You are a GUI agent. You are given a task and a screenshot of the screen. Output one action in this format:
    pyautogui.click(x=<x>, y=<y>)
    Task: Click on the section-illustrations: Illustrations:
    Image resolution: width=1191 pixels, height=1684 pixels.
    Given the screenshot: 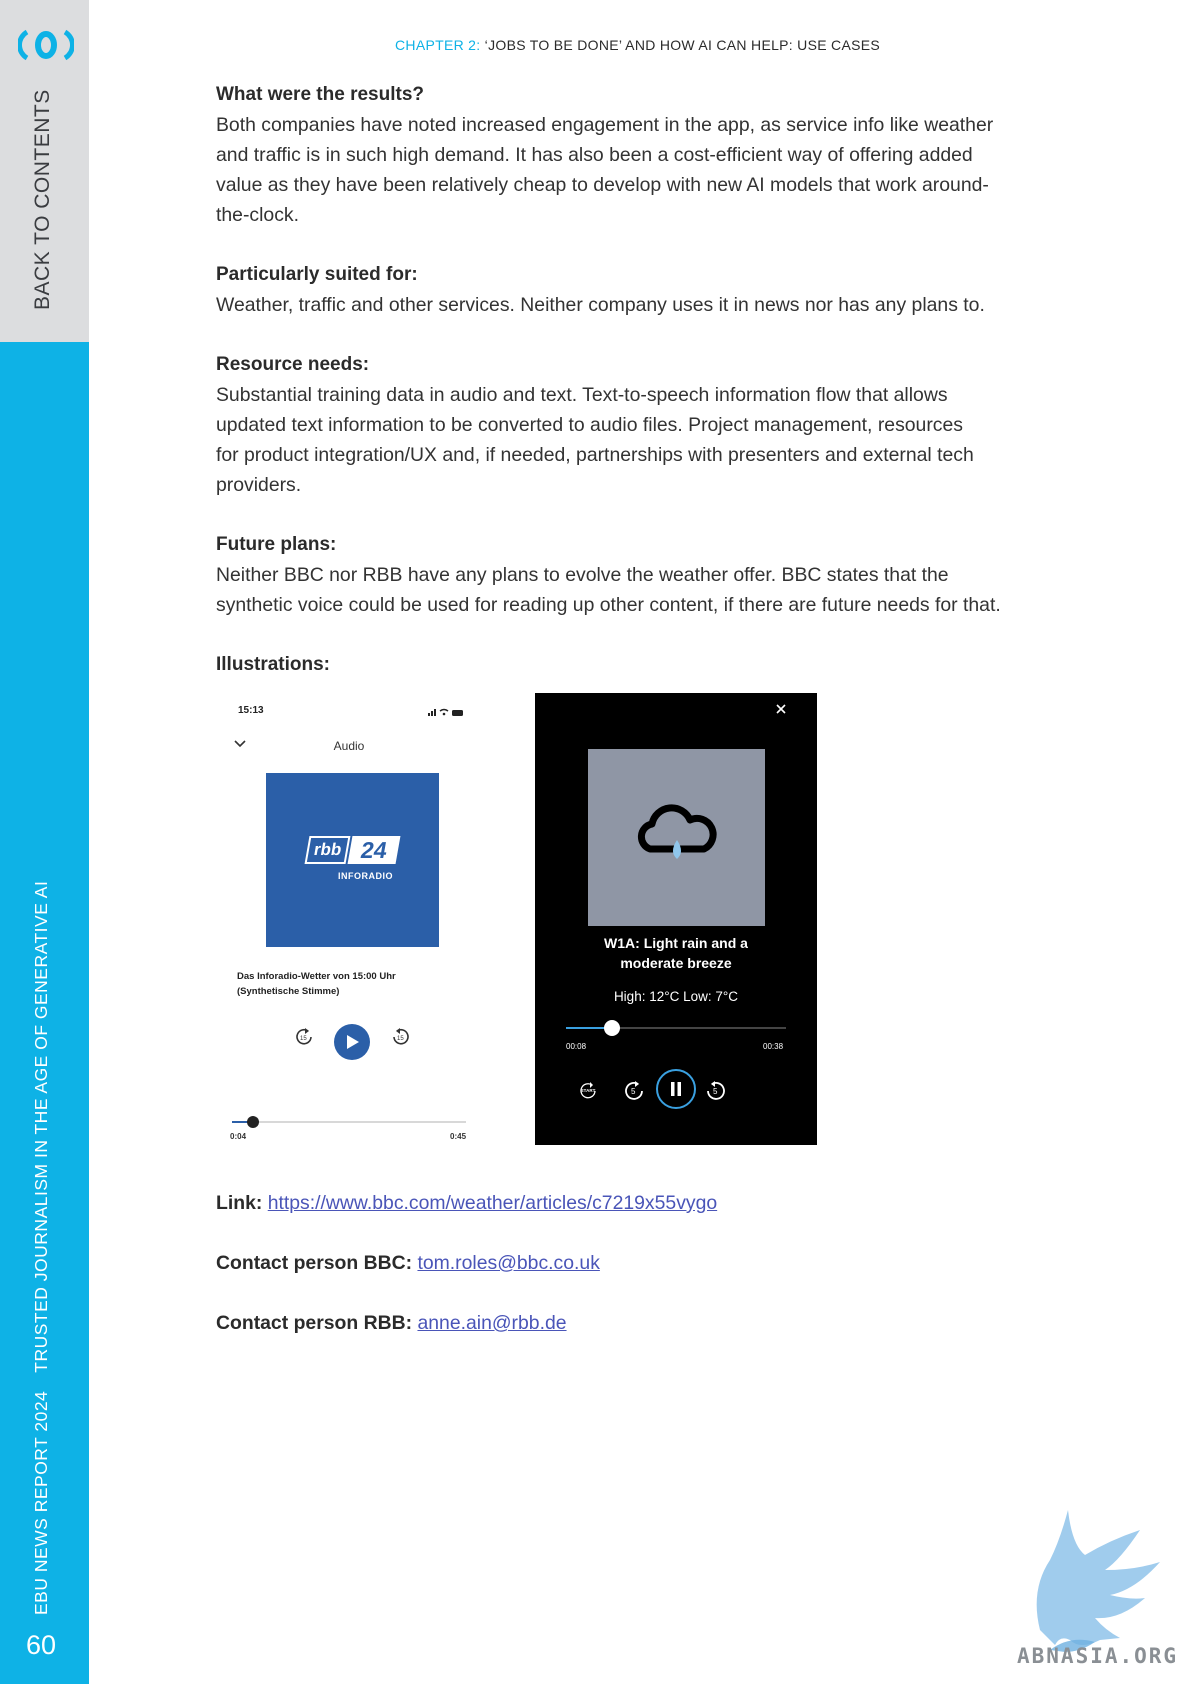 What is the action you would take?
    pyautogui.click(x=656, y=665)
    